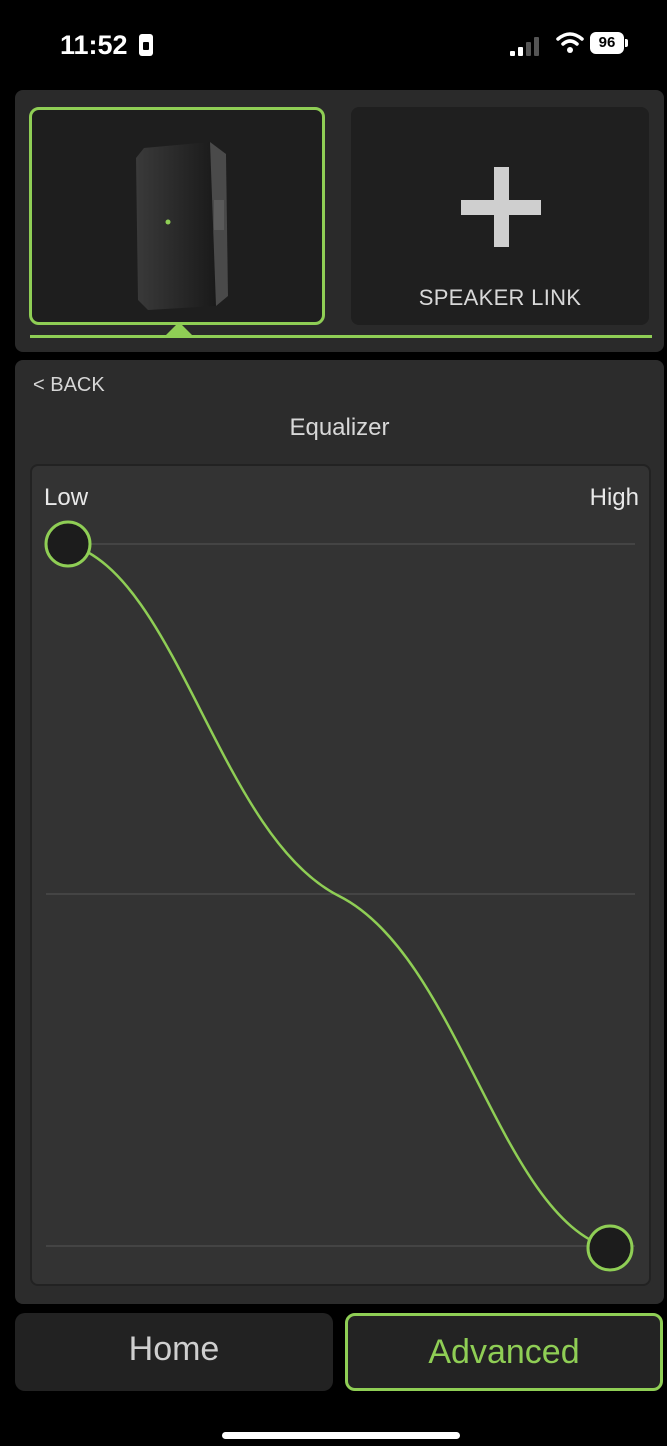  Describe the element at coordinates (500, 297) in the screenshot. I see `speaker-link-label: SPEAKER LINK` at that location.